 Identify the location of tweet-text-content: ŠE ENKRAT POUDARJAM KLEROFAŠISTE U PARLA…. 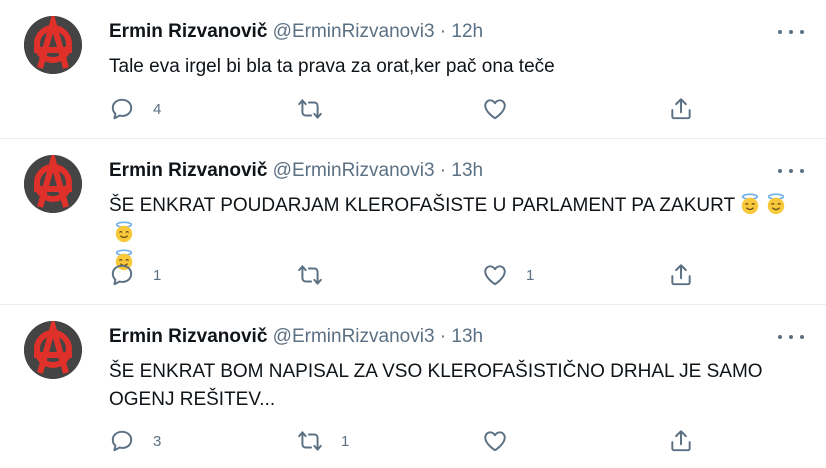
(422, 205).